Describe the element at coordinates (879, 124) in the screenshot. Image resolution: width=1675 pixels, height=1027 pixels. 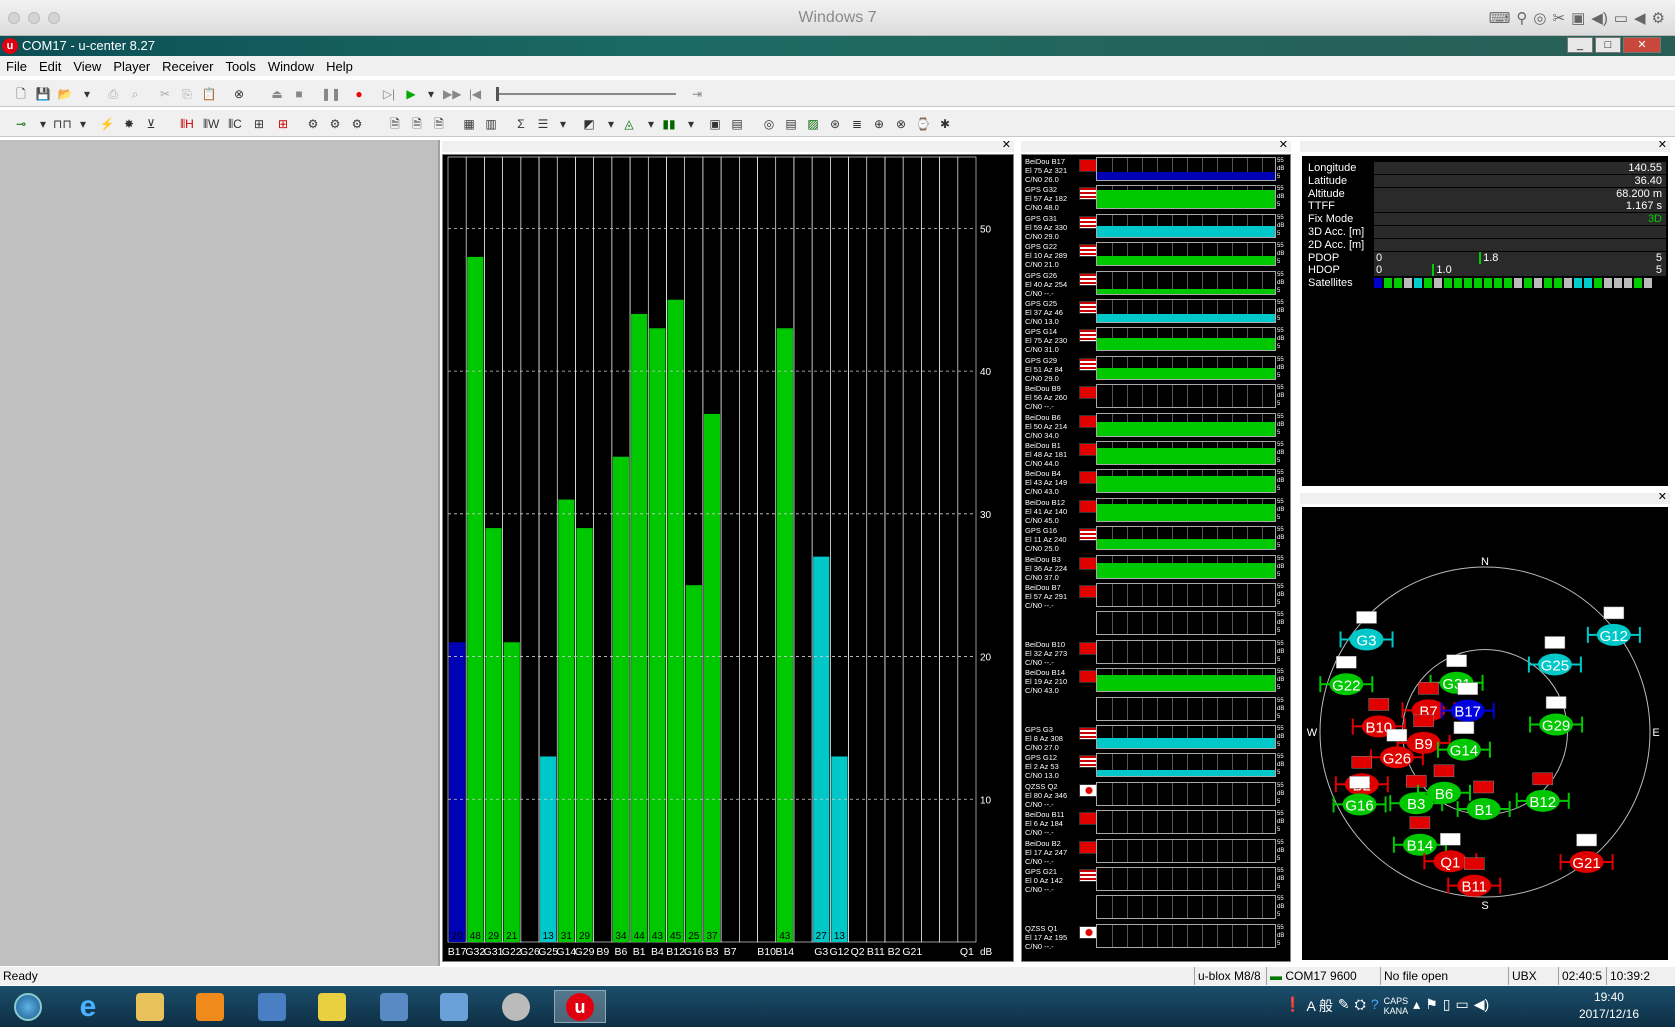
I see `deviation-map-icon: ⊕` at that location.